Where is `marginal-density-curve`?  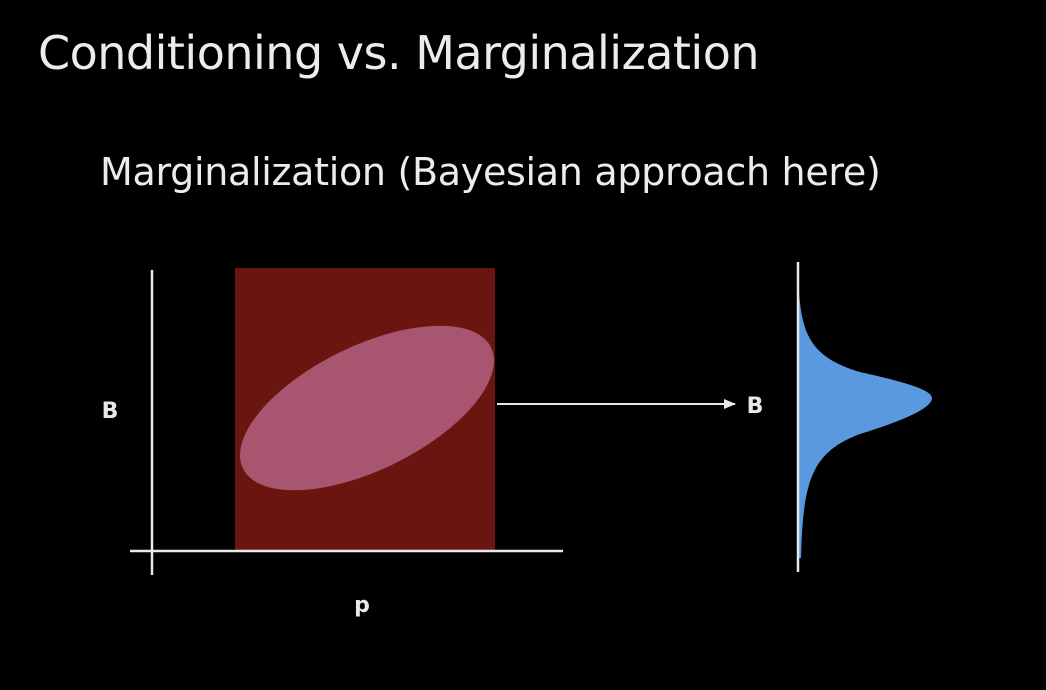 marginal-density-curve is located at coordinates (865, 415).